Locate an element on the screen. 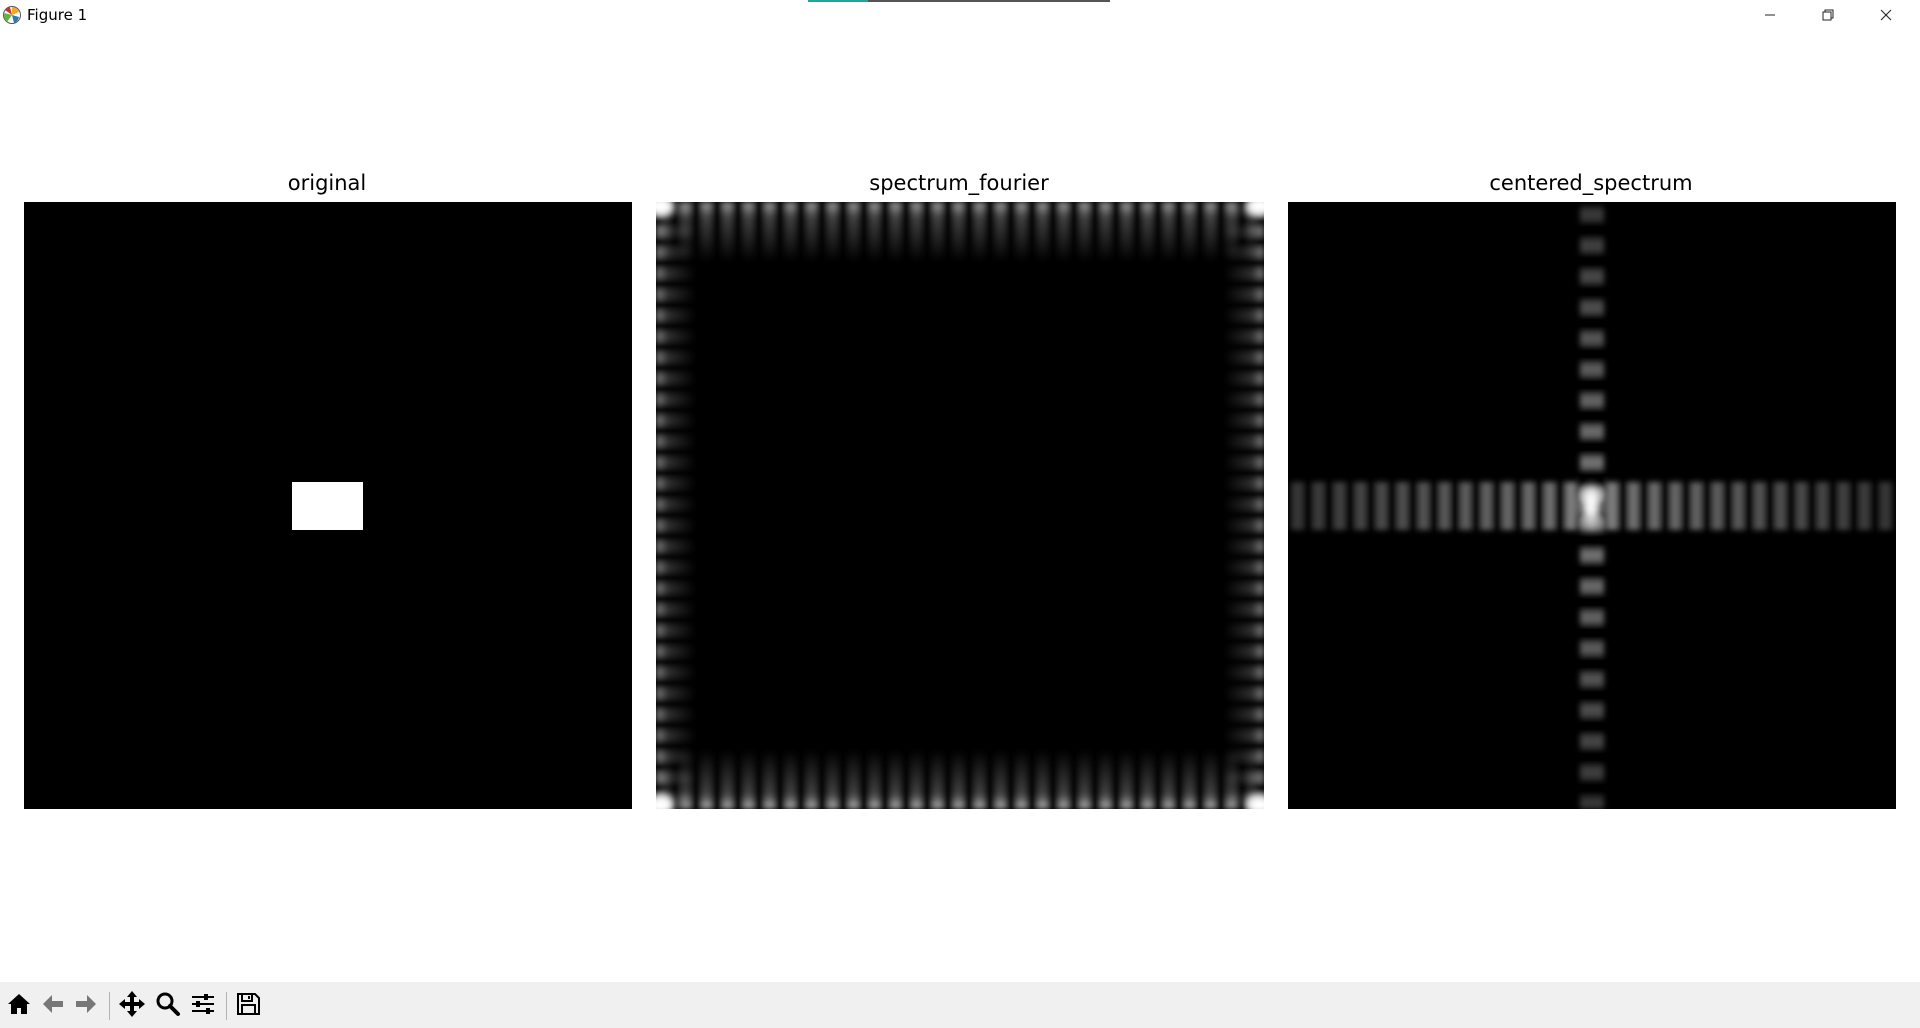 The image size is (1920, 1028). pan-icon is located at coordinates (132, 1006).